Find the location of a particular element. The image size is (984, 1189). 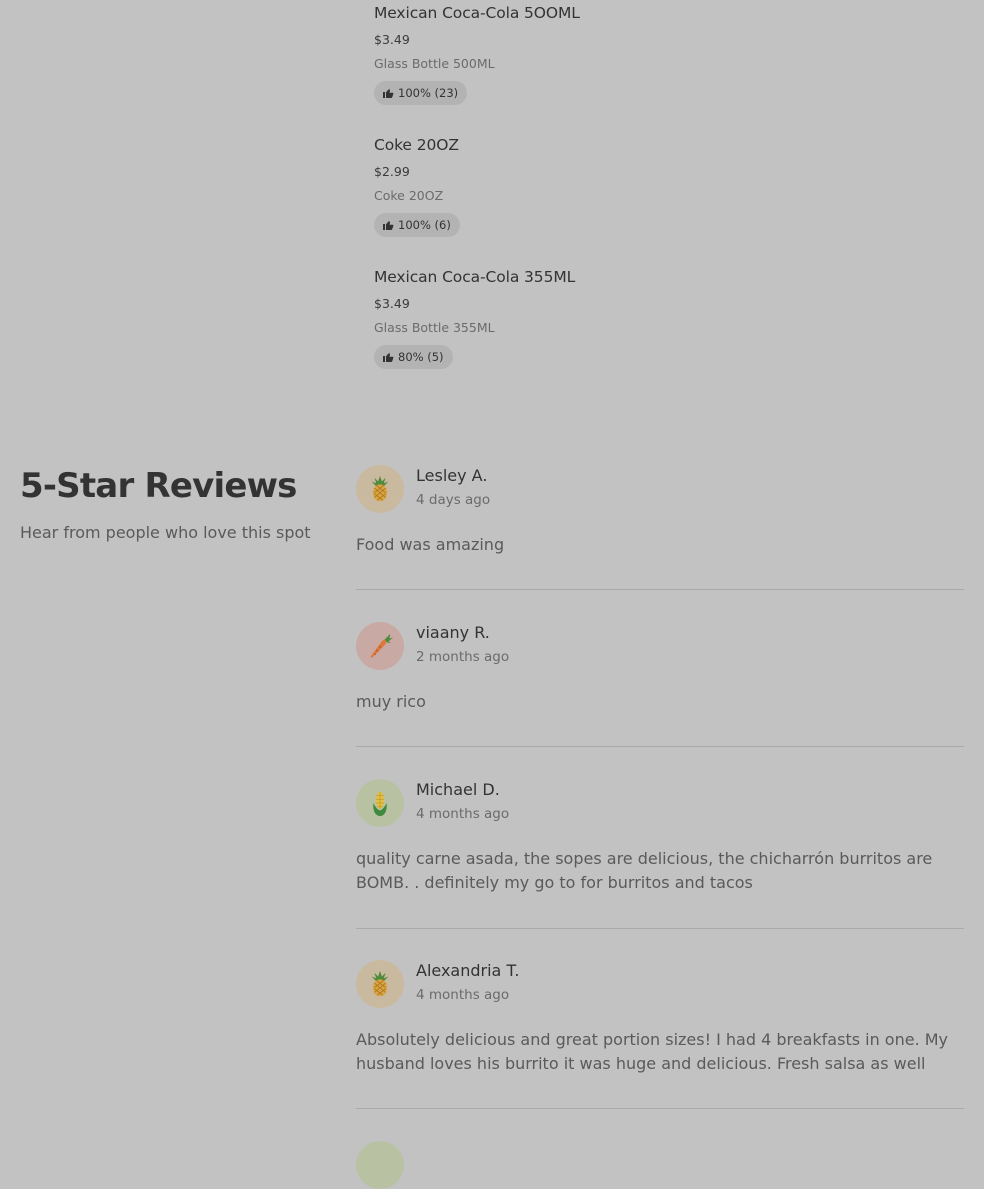

menu-item-rating-text: 80% (5) is located at coordinates (421, 357).